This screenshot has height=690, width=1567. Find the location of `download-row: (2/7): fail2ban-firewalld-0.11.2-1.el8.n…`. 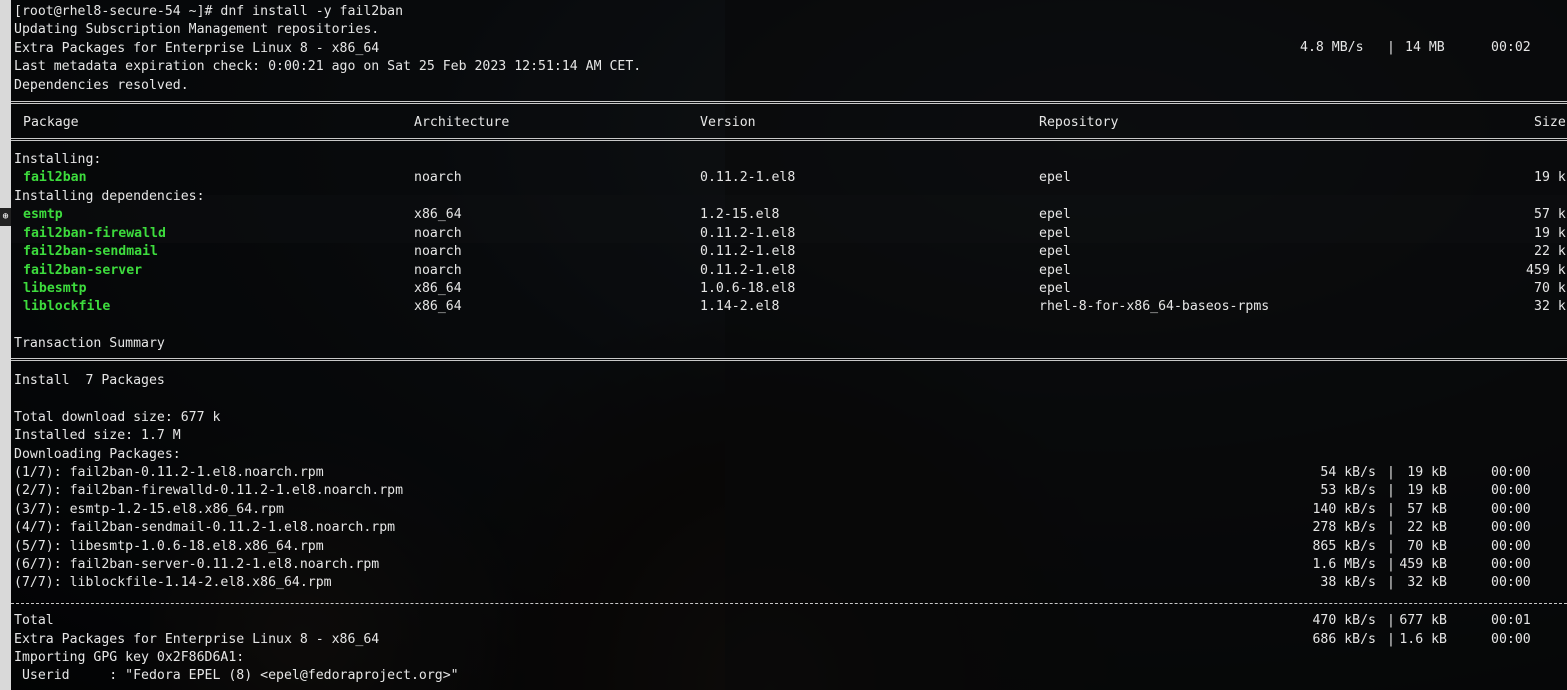

download-row: (2/7): fail2ban-firewalld-0.11.2-1.el8.n… is located at coordinates (789, 491).